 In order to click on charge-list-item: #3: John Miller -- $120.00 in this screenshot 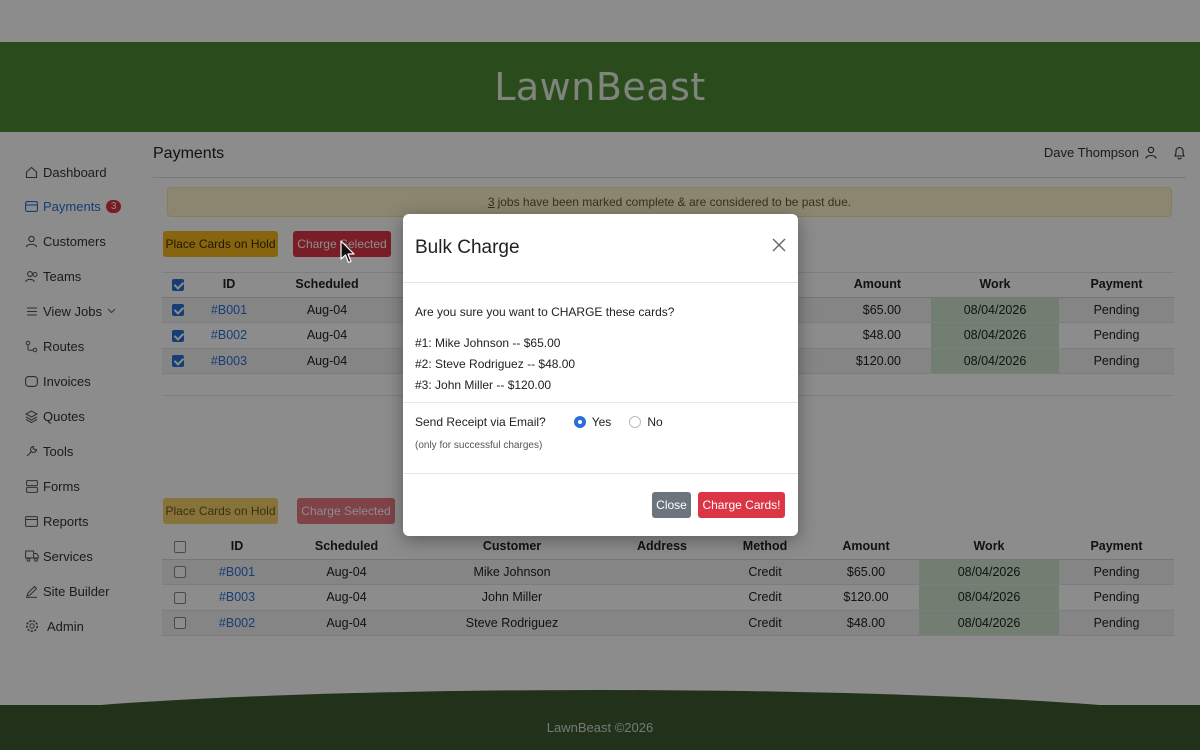, I will do `click(483, 385)`.